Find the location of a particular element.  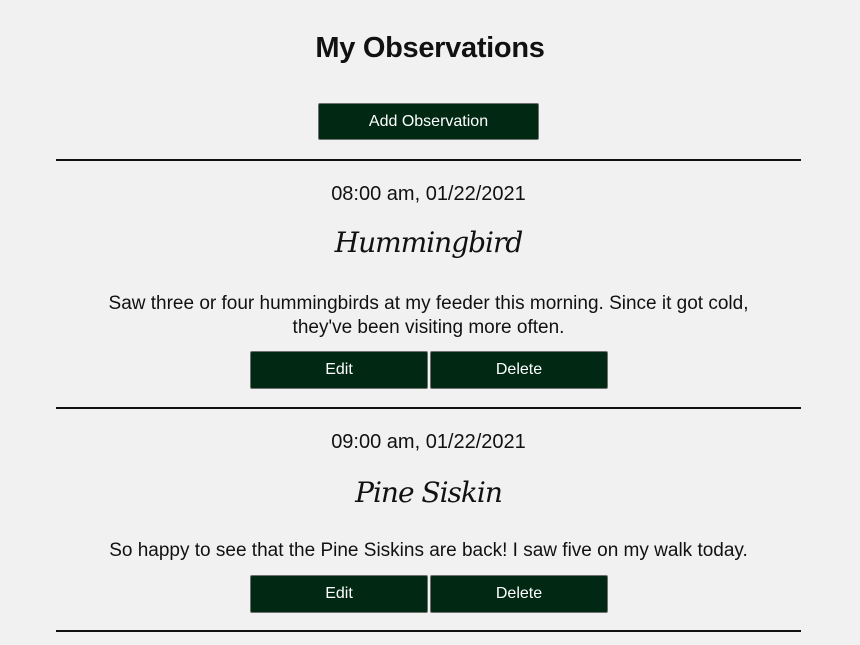

observation-species: Hummingbird is located at coordinates (429, 242).